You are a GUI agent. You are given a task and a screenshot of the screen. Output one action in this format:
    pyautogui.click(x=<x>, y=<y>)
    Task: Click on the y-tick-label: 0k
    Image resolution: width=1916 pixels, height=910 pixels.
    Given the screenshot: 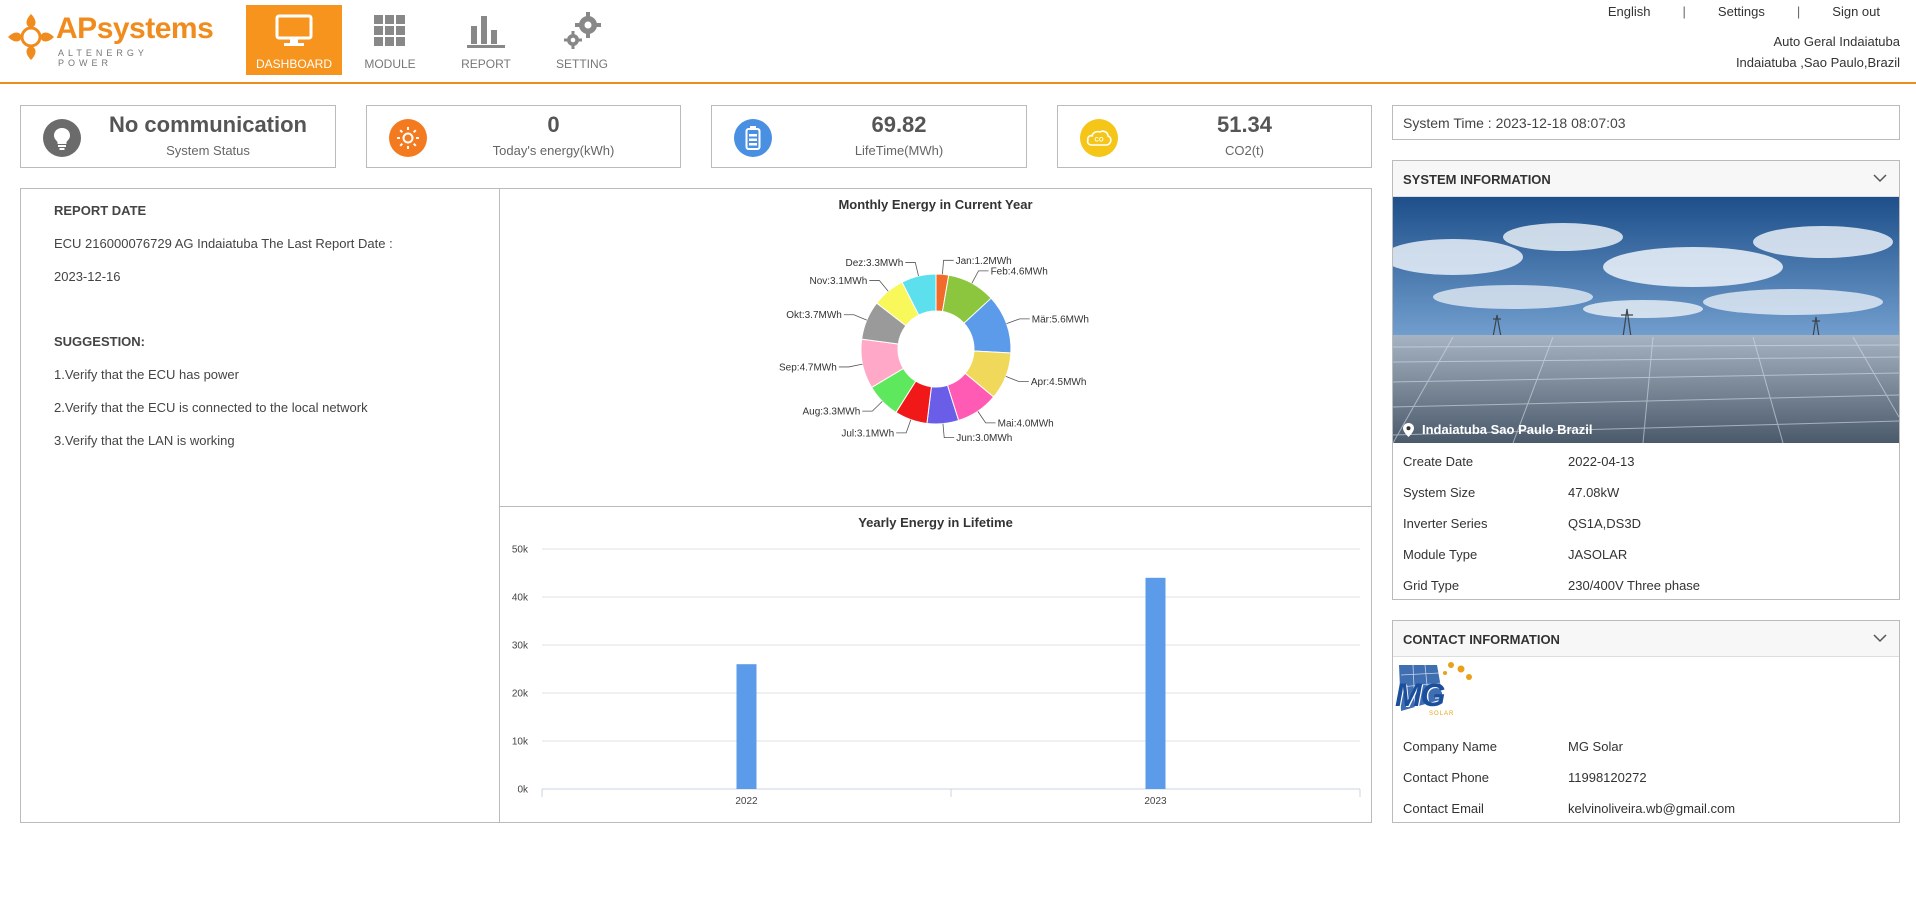 What is the action you would take?
    pyautogui.click(x=523, y=790)
    